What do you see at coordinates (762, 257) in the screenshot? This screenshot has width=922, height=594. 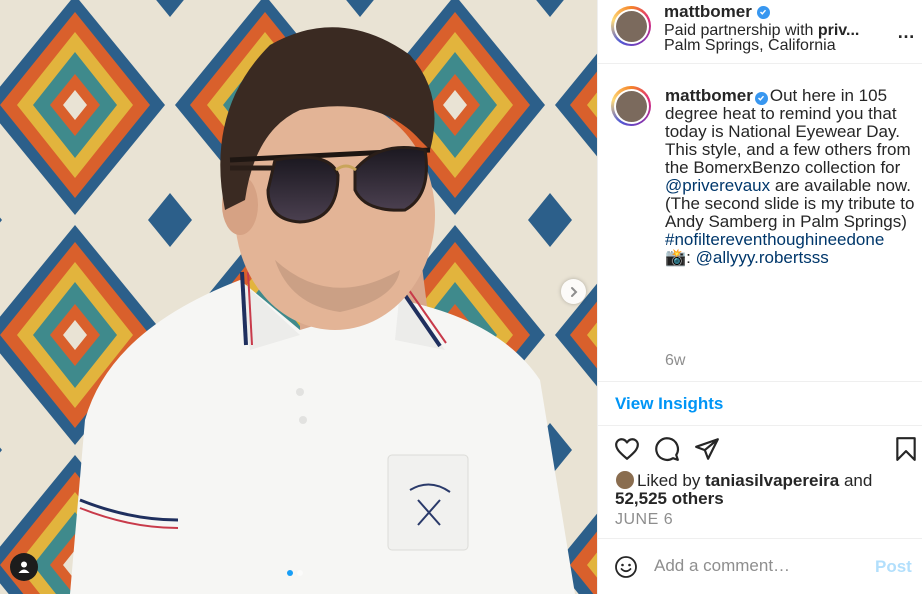 I see `mention-link: @allyyy.robertsss` at bounding box center [762, 257].